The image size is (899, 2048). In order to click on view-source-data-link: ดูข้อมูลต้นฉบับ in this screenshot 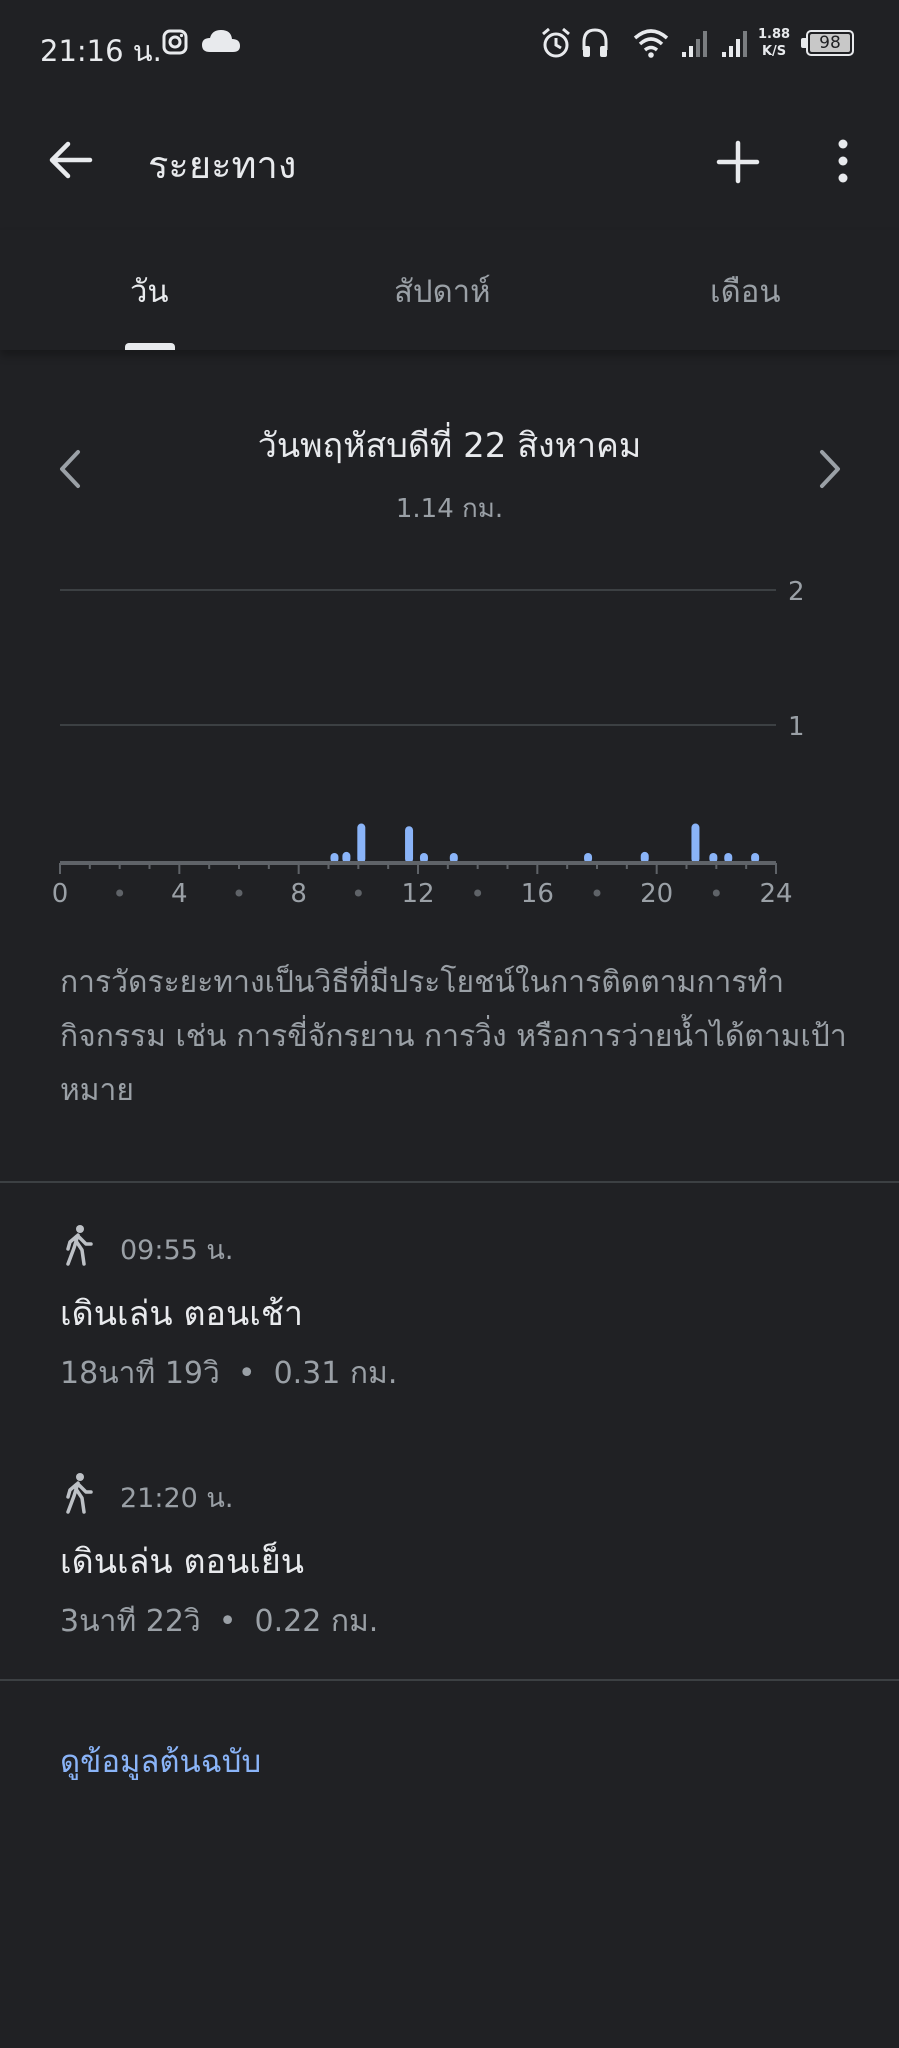, I will do `click(160, 1761)`.